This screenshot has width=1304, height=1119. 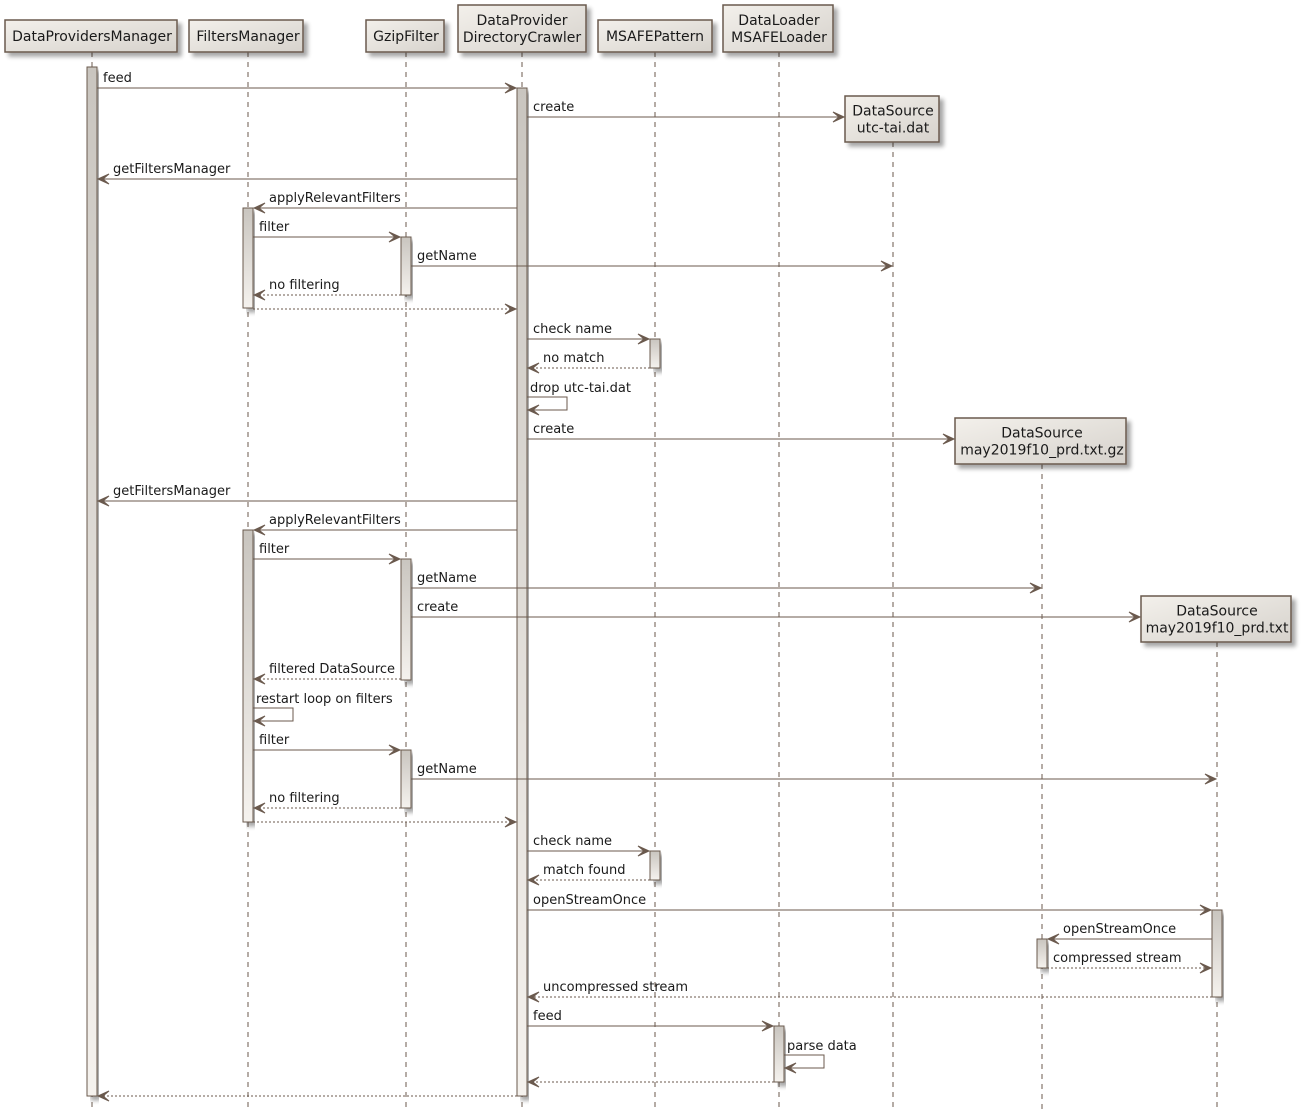 I want to click on participant-label: DirectoryCrawler, so click(x=522, y=38).